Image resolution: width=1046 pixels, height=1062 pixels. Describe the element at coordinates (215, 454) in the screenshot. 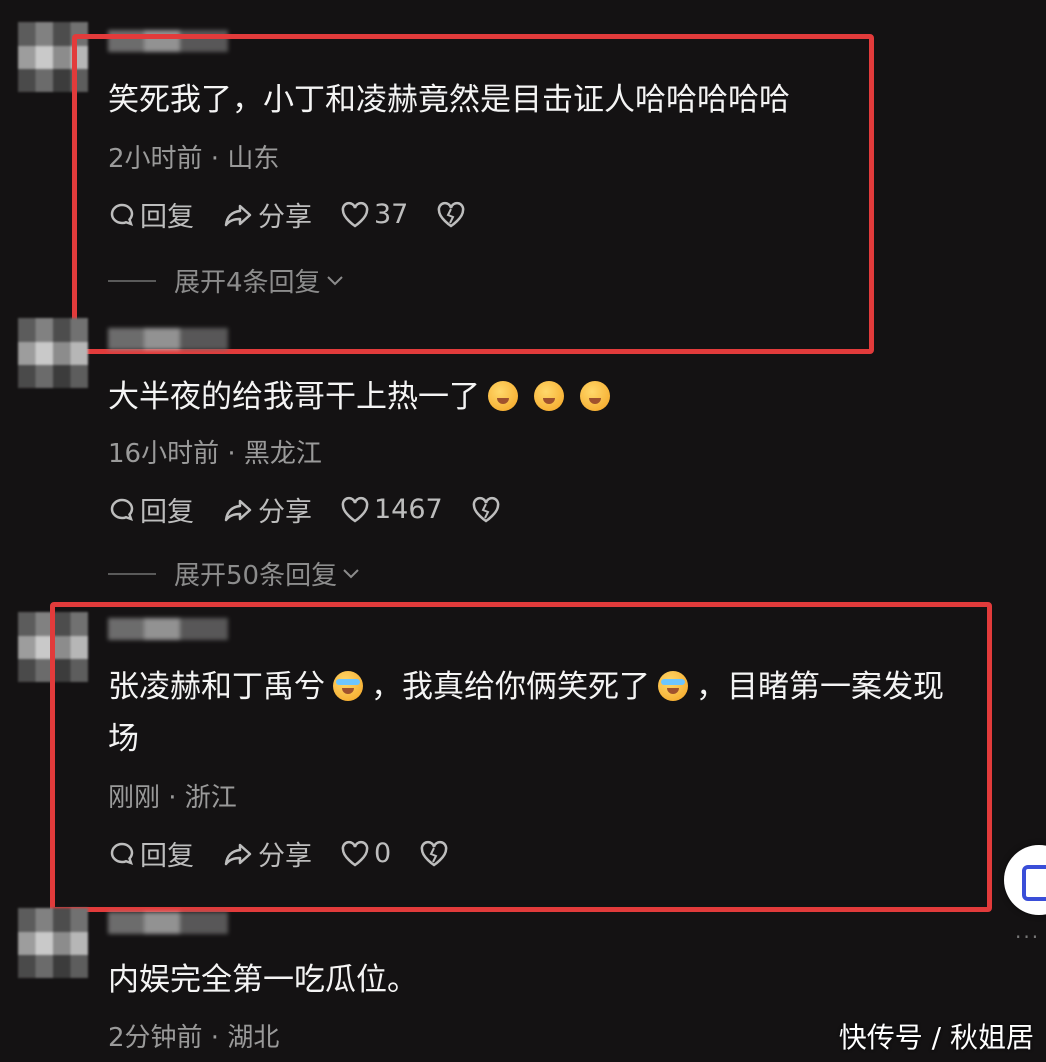

I see `comment-meta: 16小时前 · 黑龙江` at that location.